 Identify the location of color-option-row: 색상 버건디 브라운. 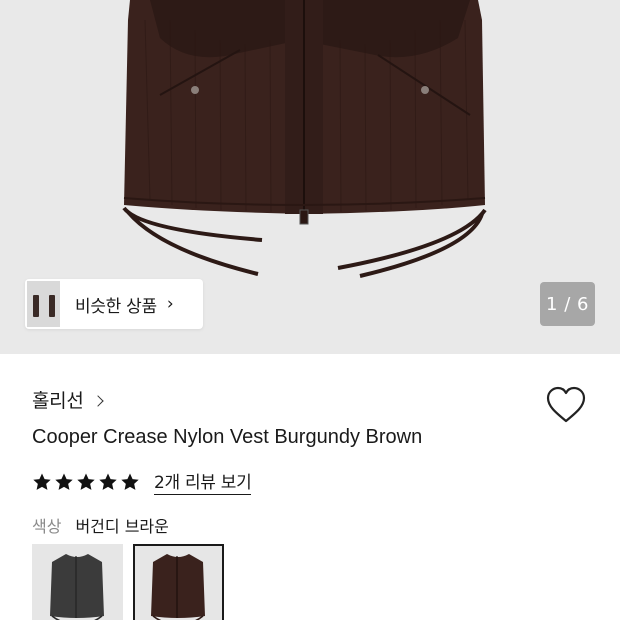
(100, 525).